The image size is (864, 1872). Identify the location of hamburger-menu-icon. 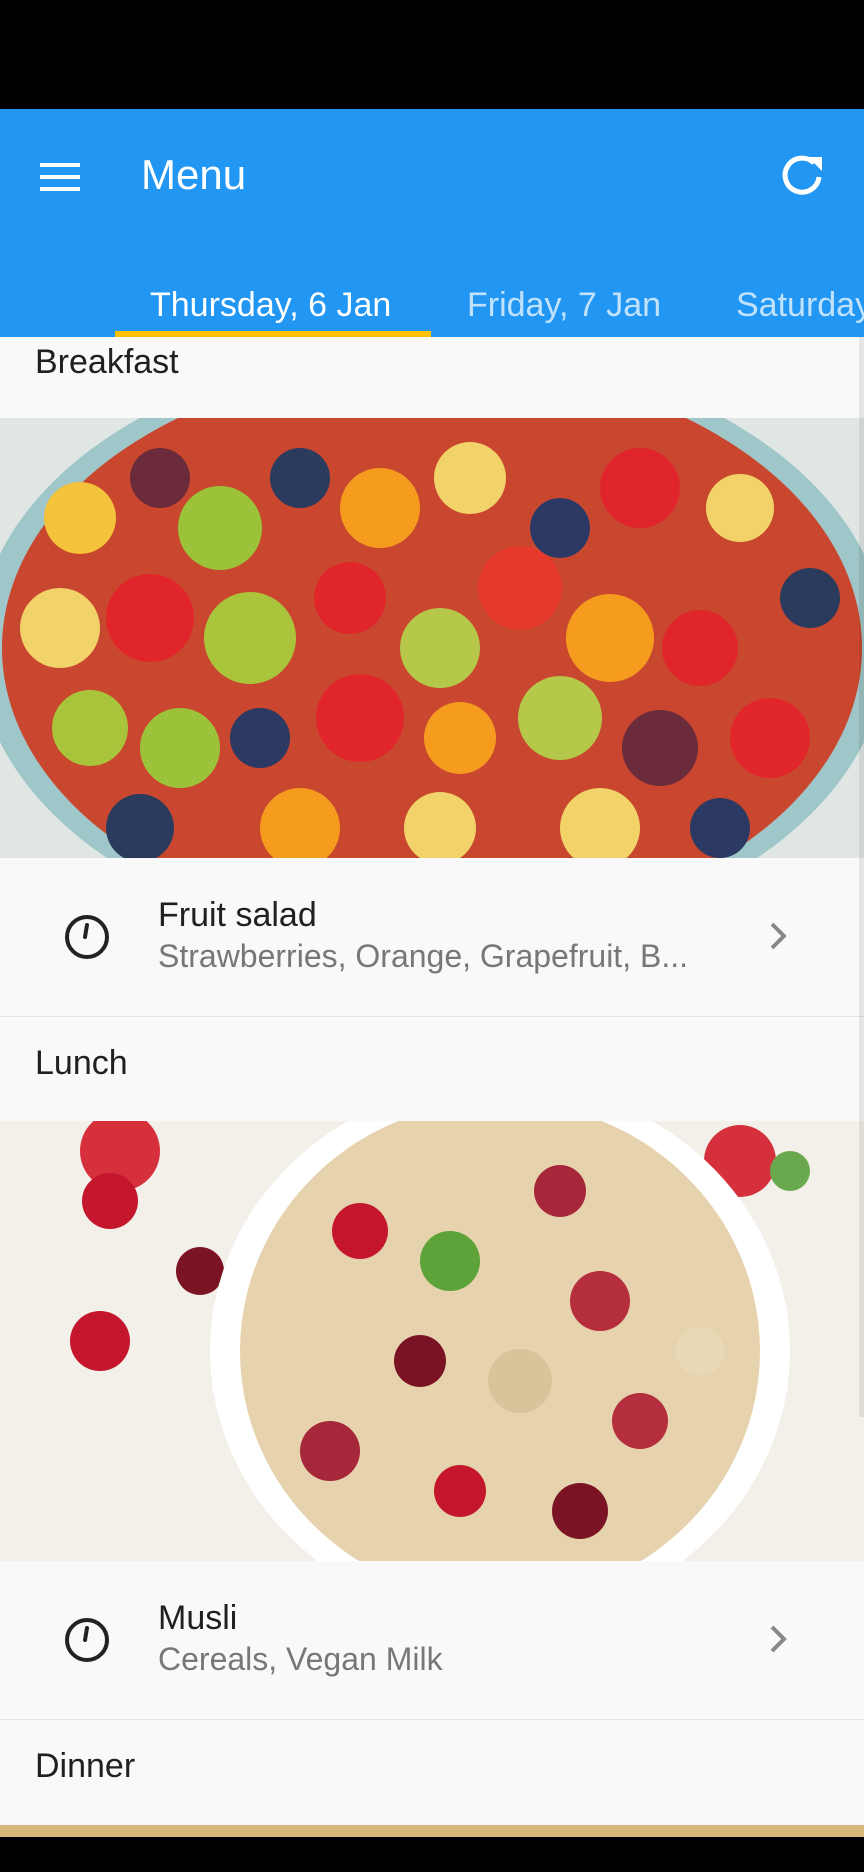
(60, 177).